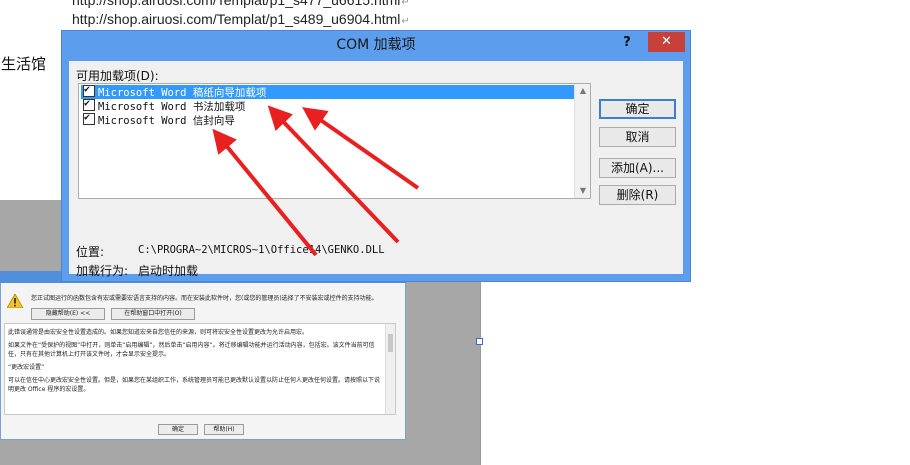  What do you see at coordinates (261, 250) in the screenshot?
I see `location-value: C:\PROGRA~2\MICROS~1\Office14\GENKO.DLL` at bounding box center [261, 250].